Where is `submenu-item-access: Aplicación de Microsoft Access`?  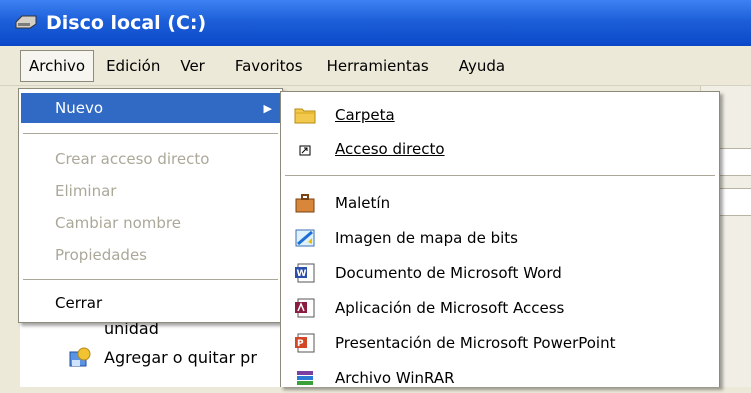
submenu-item-access: Aplicación de Microsoft Access is located at coordinates (500, 308).